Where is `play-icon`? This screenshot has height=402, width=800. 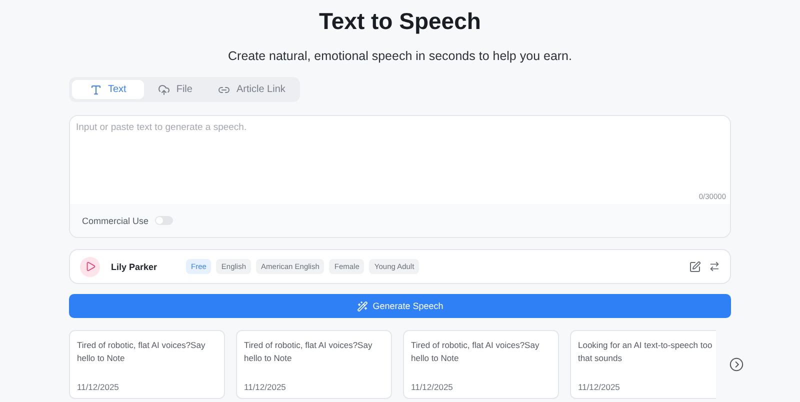 play-icon is located at coordinates (90, 266).